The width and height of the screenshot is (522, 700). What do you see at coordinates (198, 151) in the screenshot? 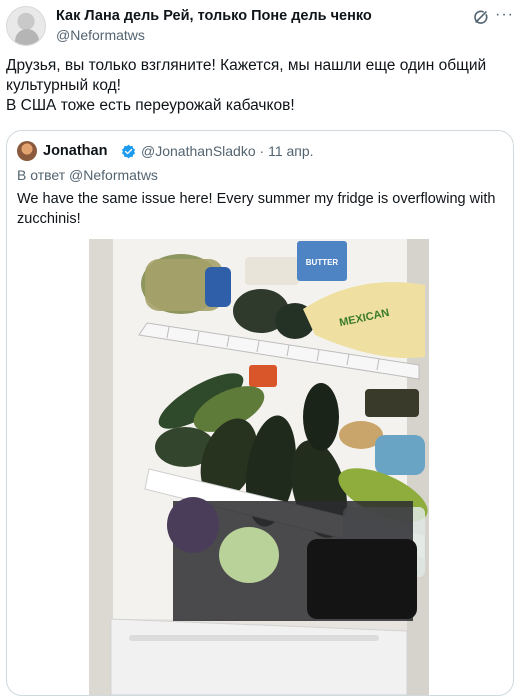
I see `quoted-author-handle: @JonathanSladko` at bounding box center [198, 151].